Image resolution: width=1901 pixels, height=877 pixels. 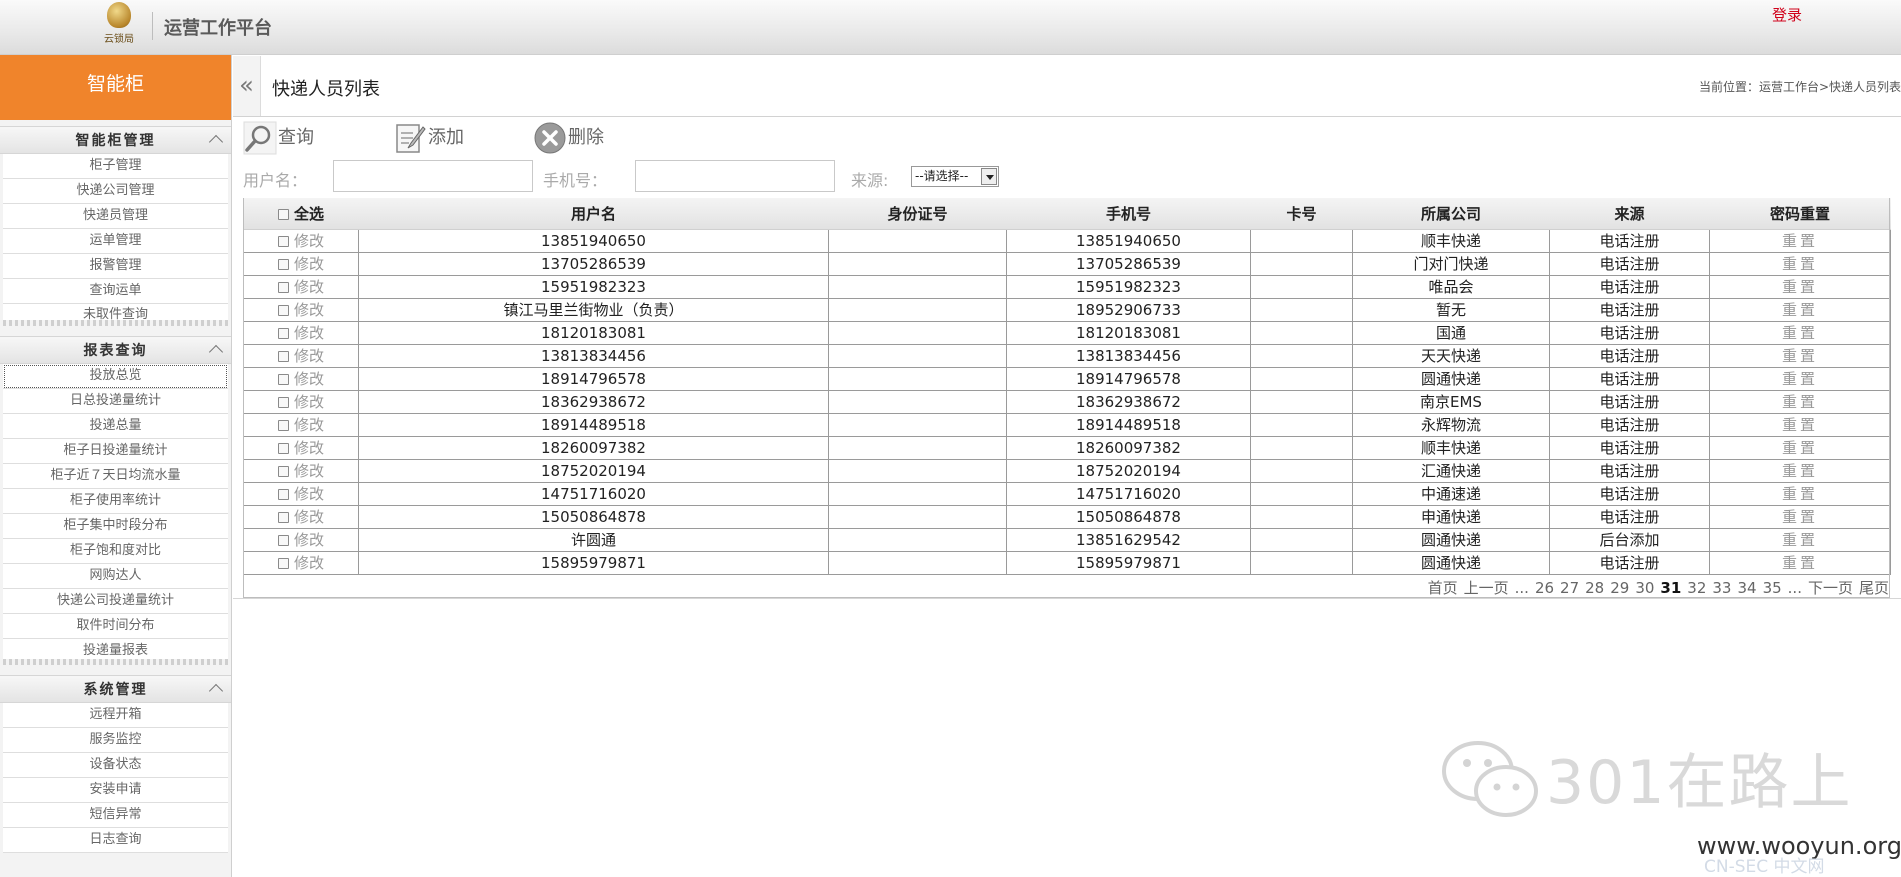 I want to click on sidebar-item: 短信异常, so click(x=115, y=815).